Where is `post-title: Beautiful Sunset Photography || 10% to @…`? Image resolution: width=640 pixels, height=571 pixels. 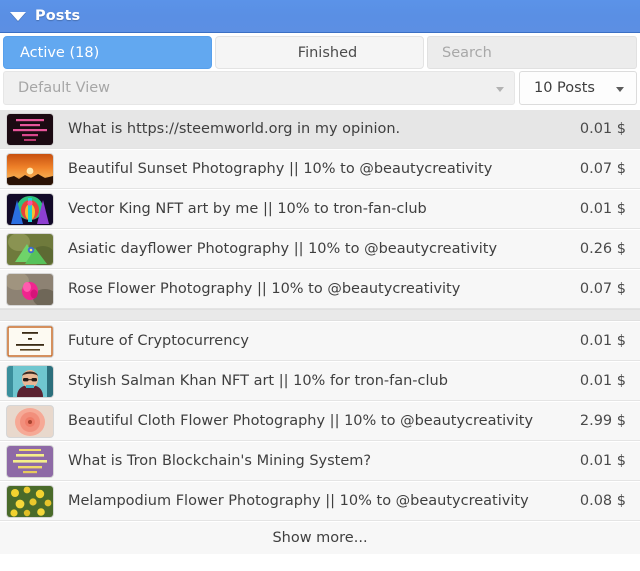 post-title: Beautiful Sunset Photography || 10% to @… is located at coordinates (280, 169).